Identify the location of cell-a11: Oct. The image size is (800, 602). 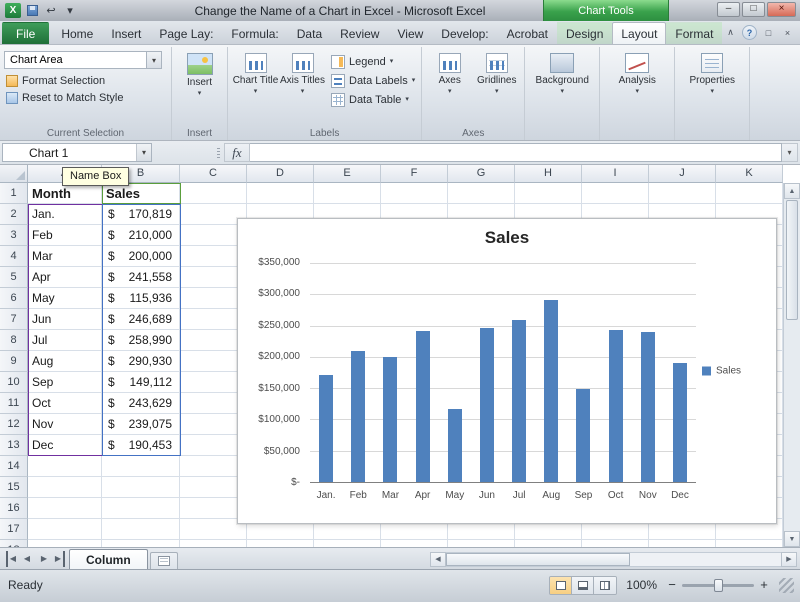
(65, 403).